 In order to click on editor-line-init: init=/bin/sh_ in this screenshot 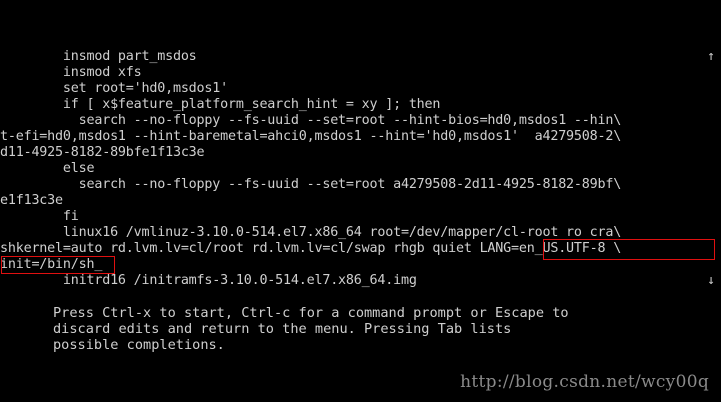, I will do `click(51, 265)`.